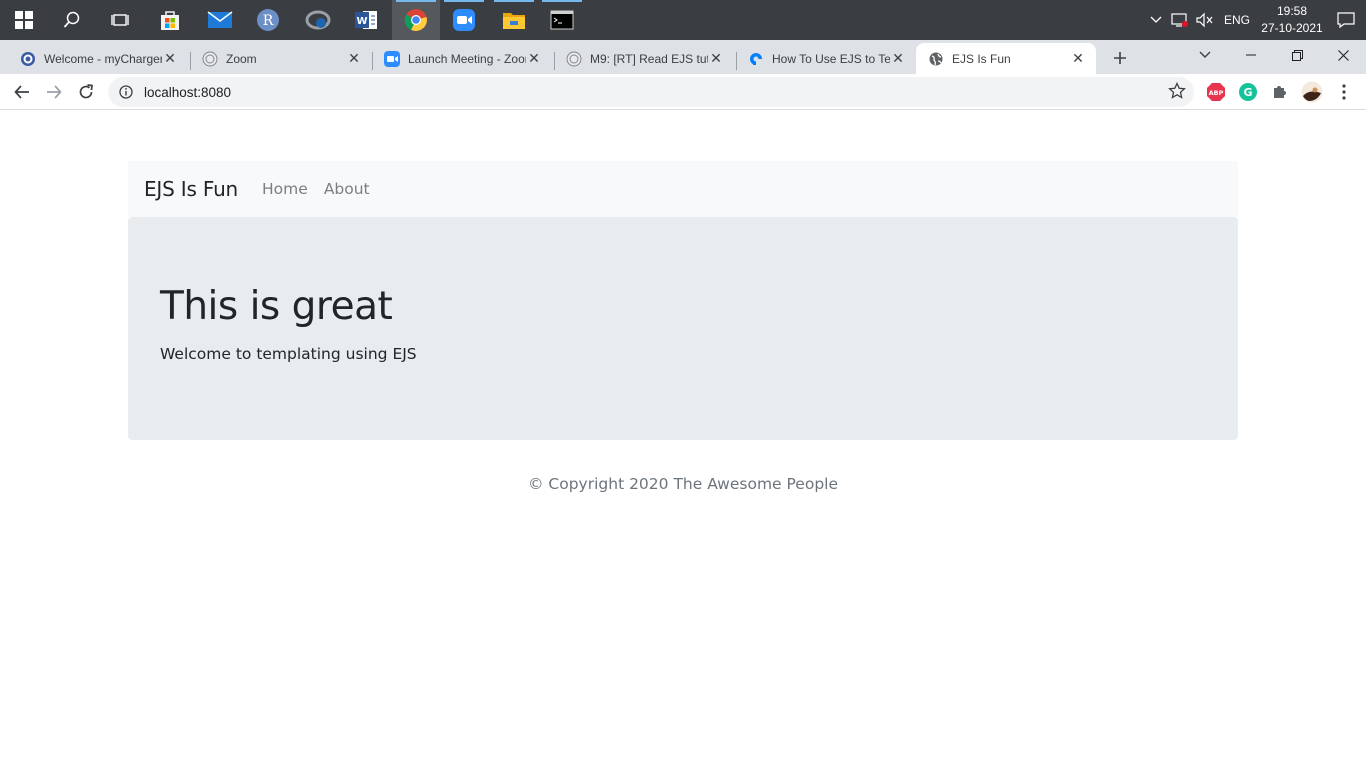  I want to click on grammarly-label: G, so click(1247, 92).